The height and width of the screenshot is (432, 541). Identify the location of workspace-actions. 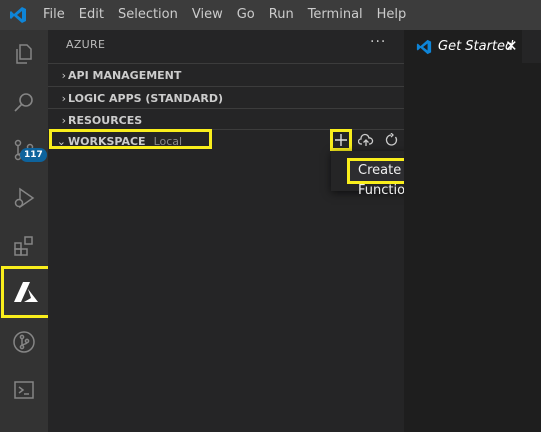
(367, 140).